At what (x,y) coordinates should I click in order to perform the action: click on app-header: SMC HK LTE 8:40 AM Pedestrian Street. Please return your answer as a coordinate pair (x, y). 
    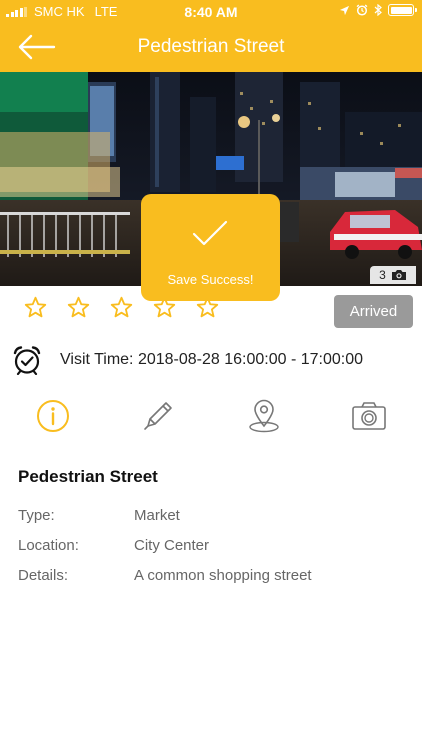
    Looking at the image, I should click on (211, 36).